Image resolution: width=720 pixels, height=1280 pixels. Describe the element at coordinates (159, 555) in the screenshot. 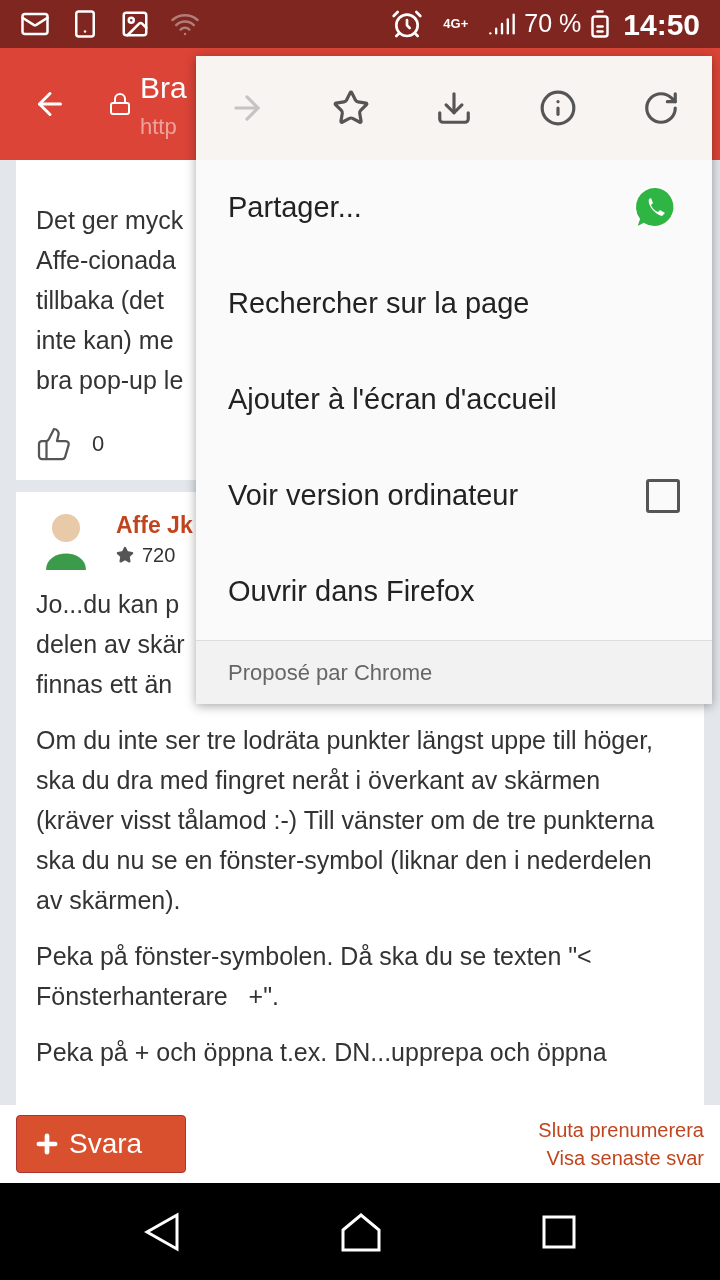

I see `author-score: 720` at that location.